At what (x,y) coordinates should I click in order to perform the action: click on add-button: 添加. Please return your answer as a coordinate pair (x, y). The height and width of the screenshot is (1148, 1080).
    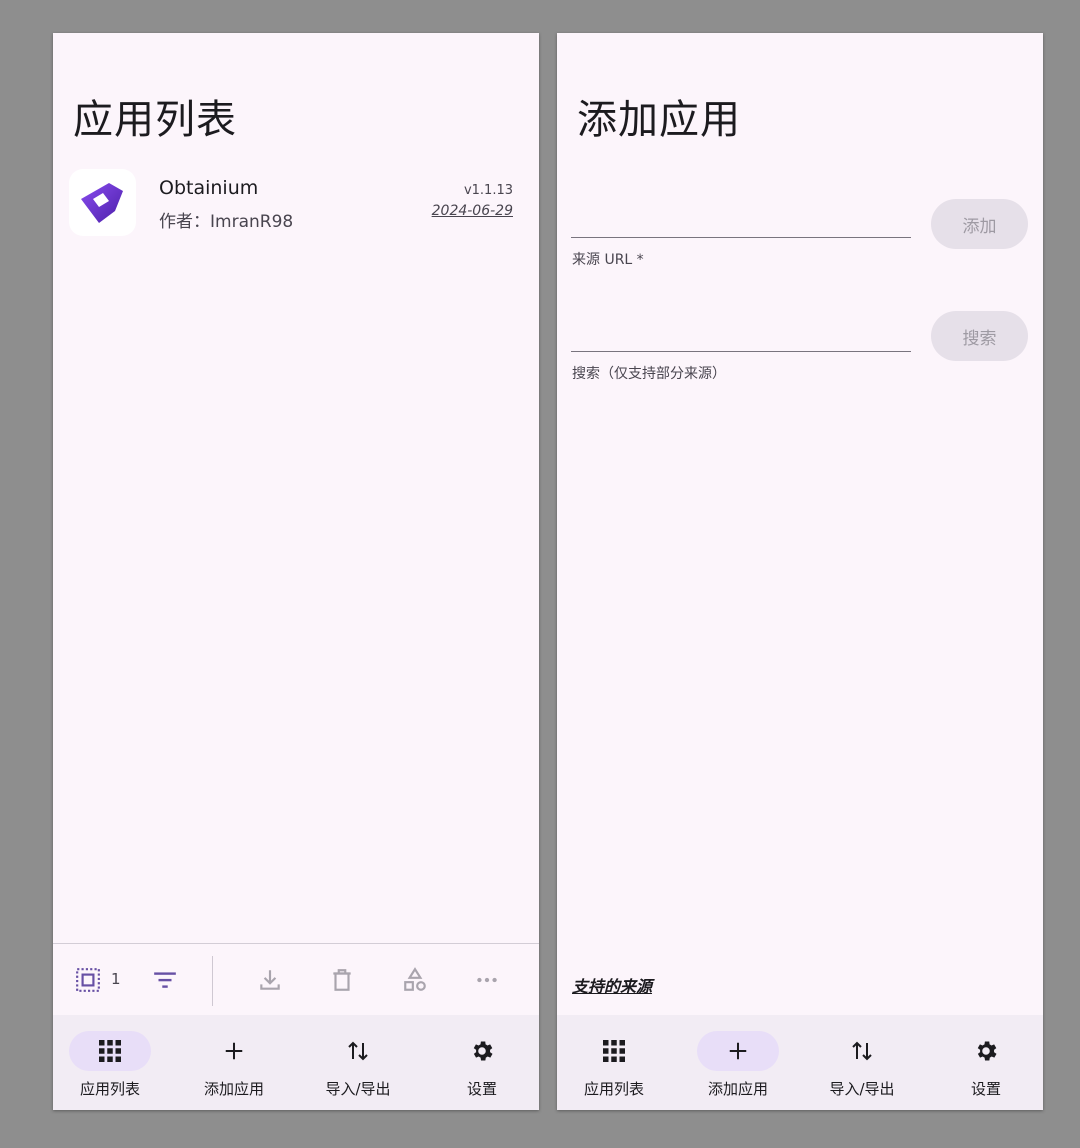
    Looking at the image, I should click on (979, 224).